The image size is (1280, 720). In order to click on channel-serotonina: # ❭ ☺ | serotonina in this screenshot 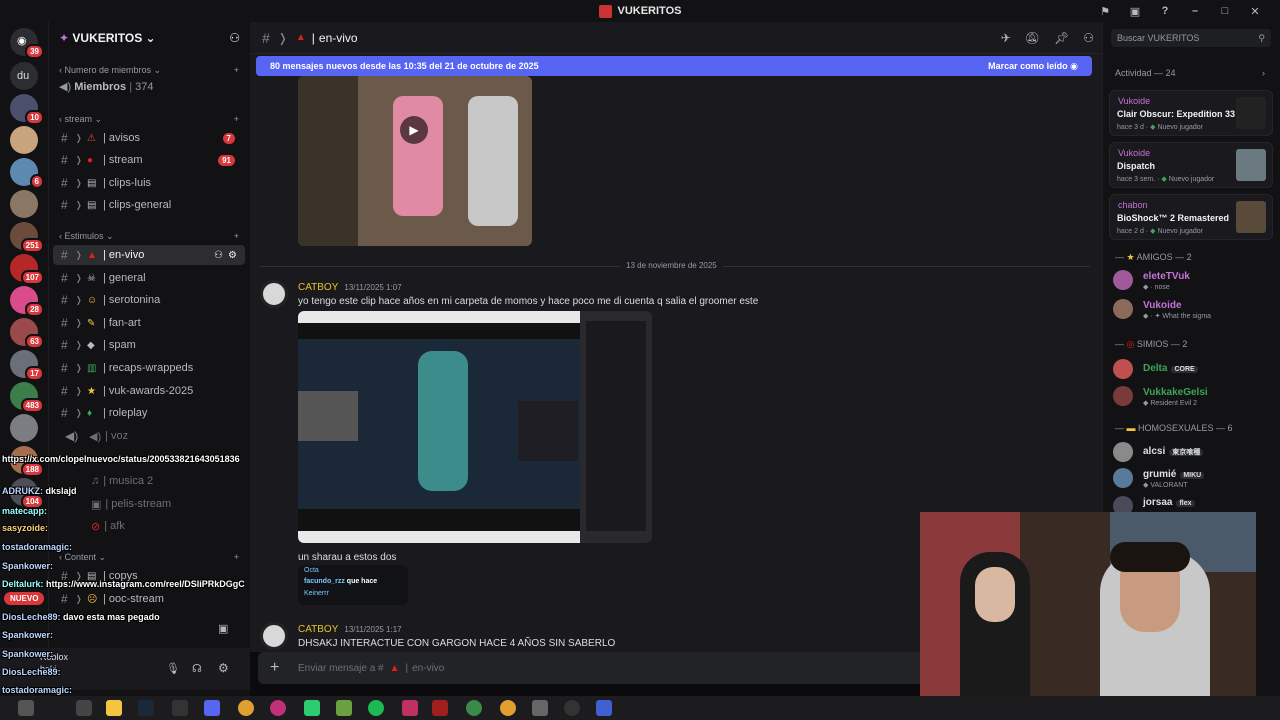, I will do `click(149, 300)`.